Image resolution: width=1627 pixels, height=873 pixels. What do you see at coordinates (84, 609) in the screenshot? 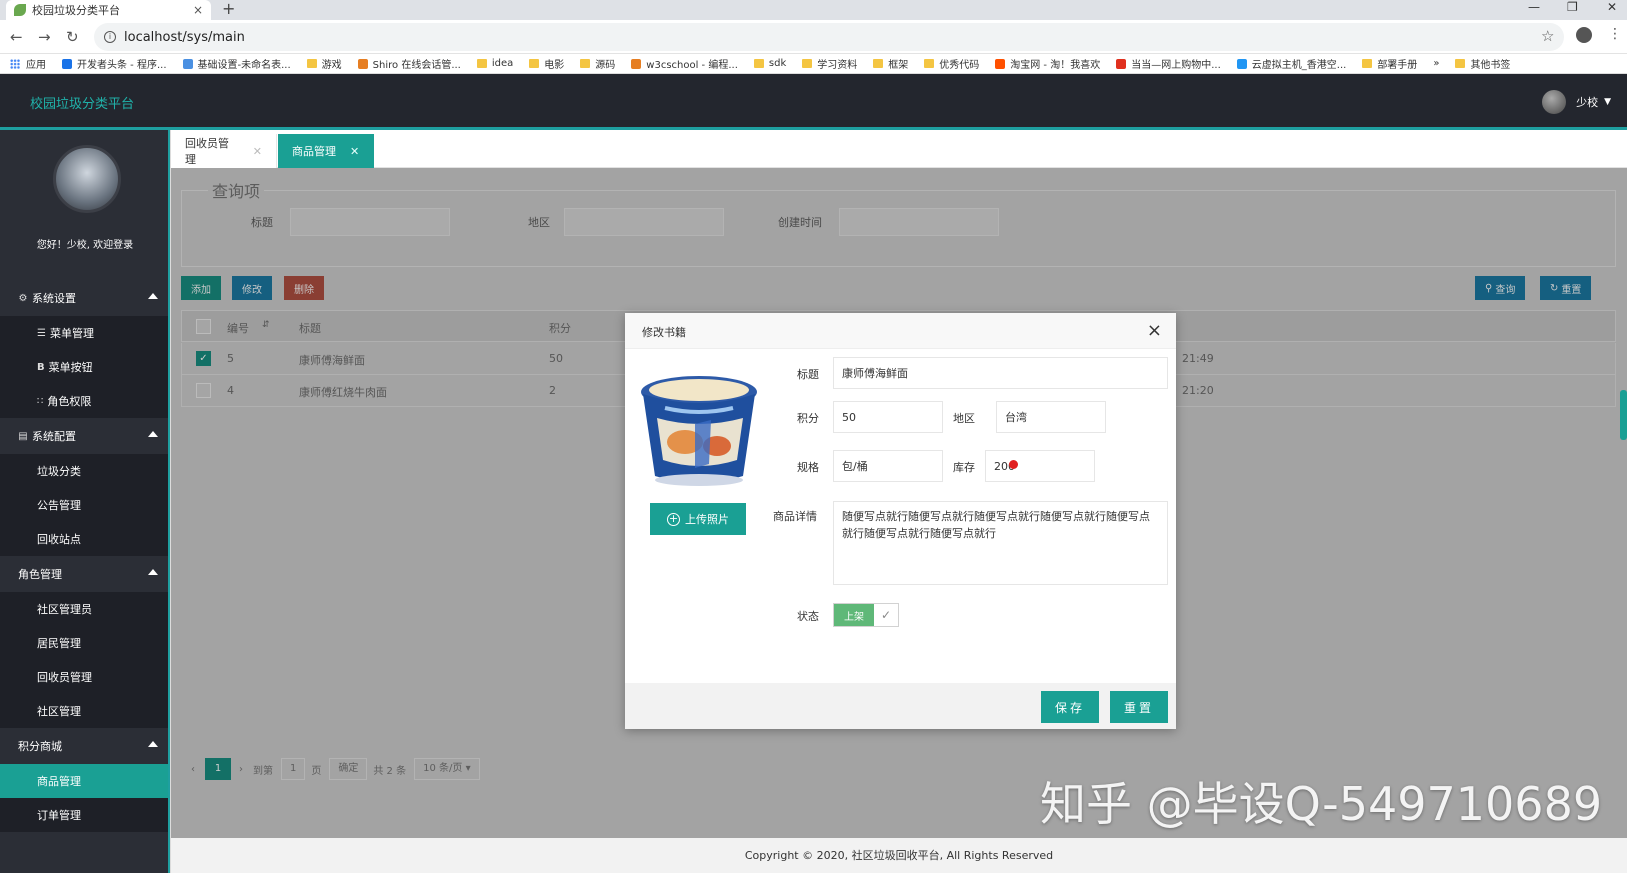
I see `sidebar-item-community-admin: 社区管理员` at bounding box center [84, 609].